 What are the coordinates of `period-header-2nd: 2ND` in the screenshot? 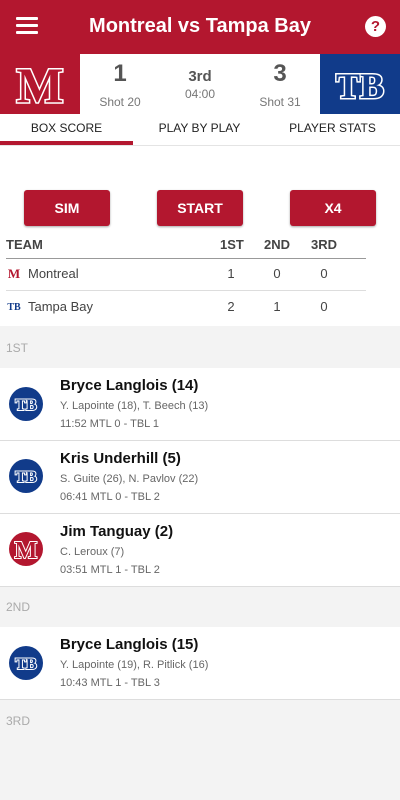 It's located at (18, 607).